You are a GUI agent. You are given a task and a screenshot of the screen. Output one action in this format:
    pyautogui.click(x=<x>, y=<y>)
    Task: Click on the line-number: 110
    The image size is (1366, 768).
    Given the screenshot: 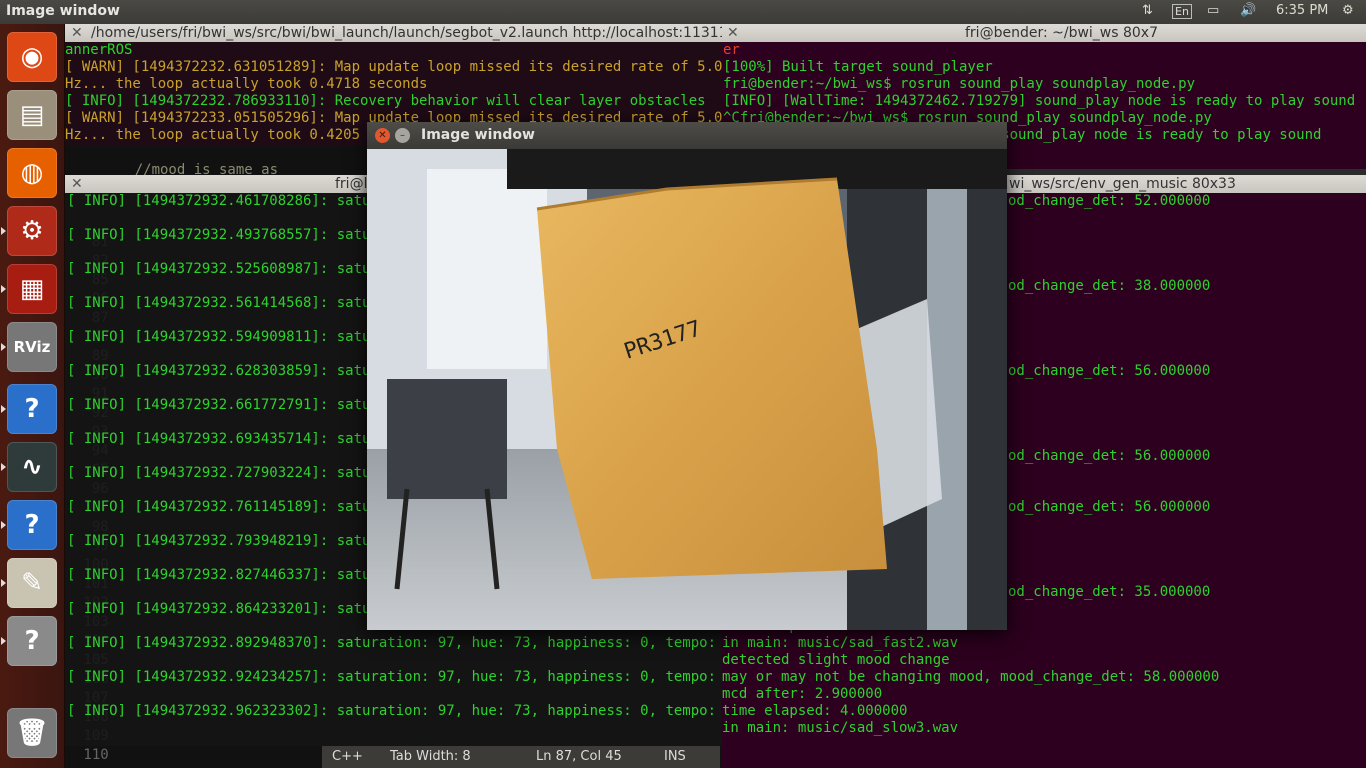 What is the action you would take?
    pyautogui.click(x=92, y=755)
    